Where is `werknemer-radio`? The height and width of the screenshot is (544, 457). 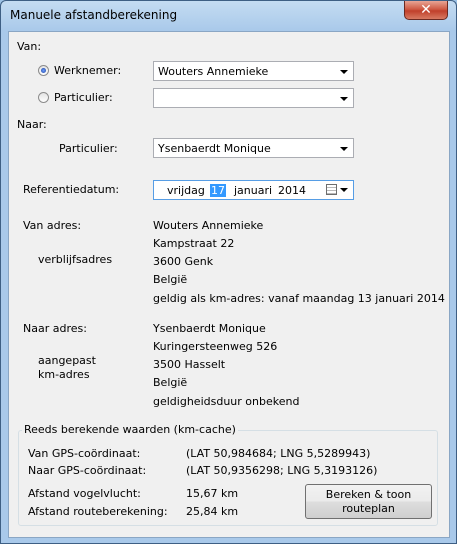 werknemer-radio is located at coordinates (43, 70).